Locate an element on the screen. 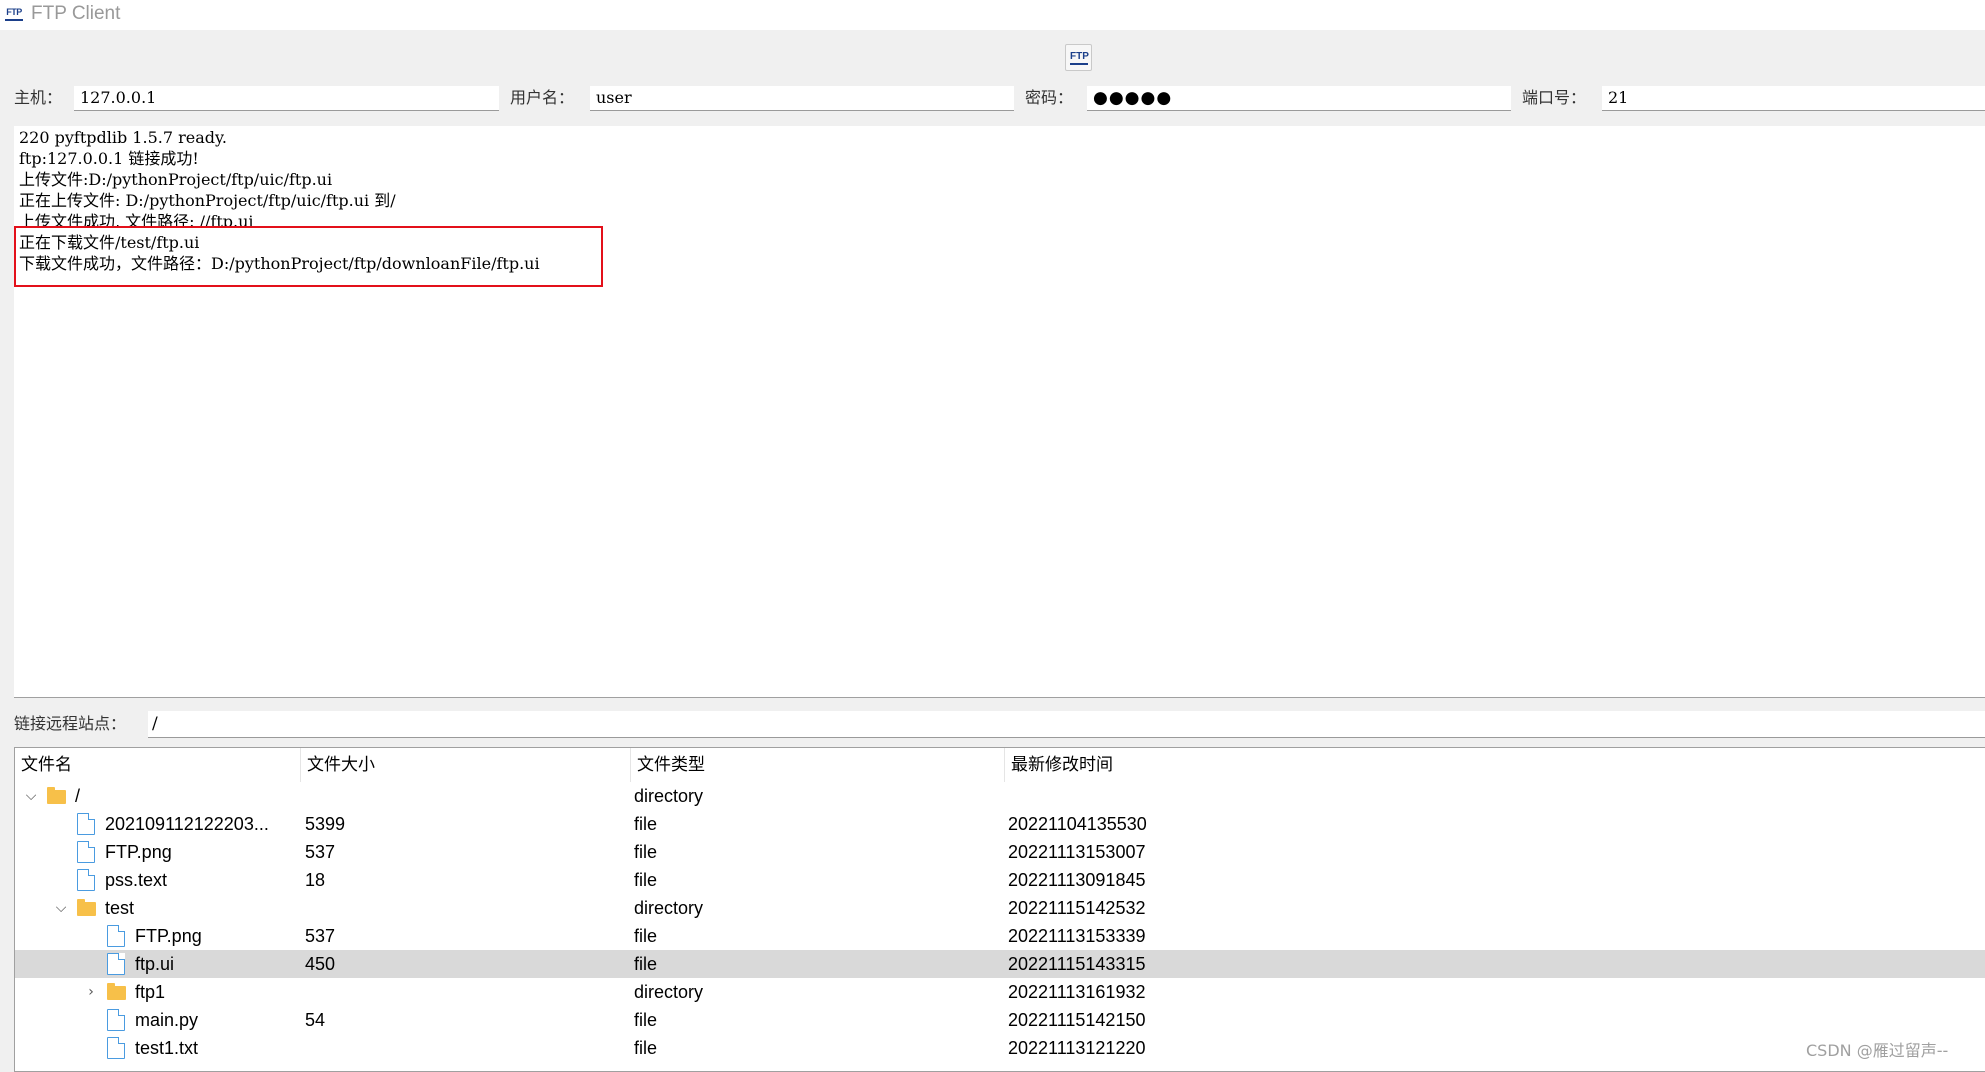 This screenshot has width=1985, height=1072. log-line: 220 pyftpdlib 1.5.7 ready. is located at coordinates (123, 137).